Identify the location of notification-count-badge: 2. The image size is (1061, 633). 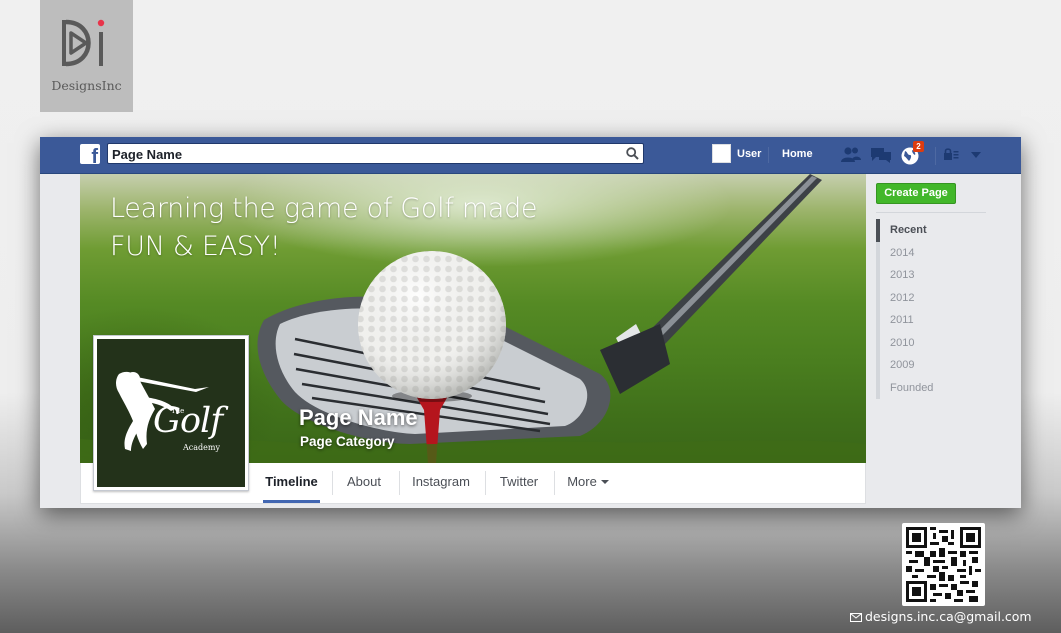
(918, 146).